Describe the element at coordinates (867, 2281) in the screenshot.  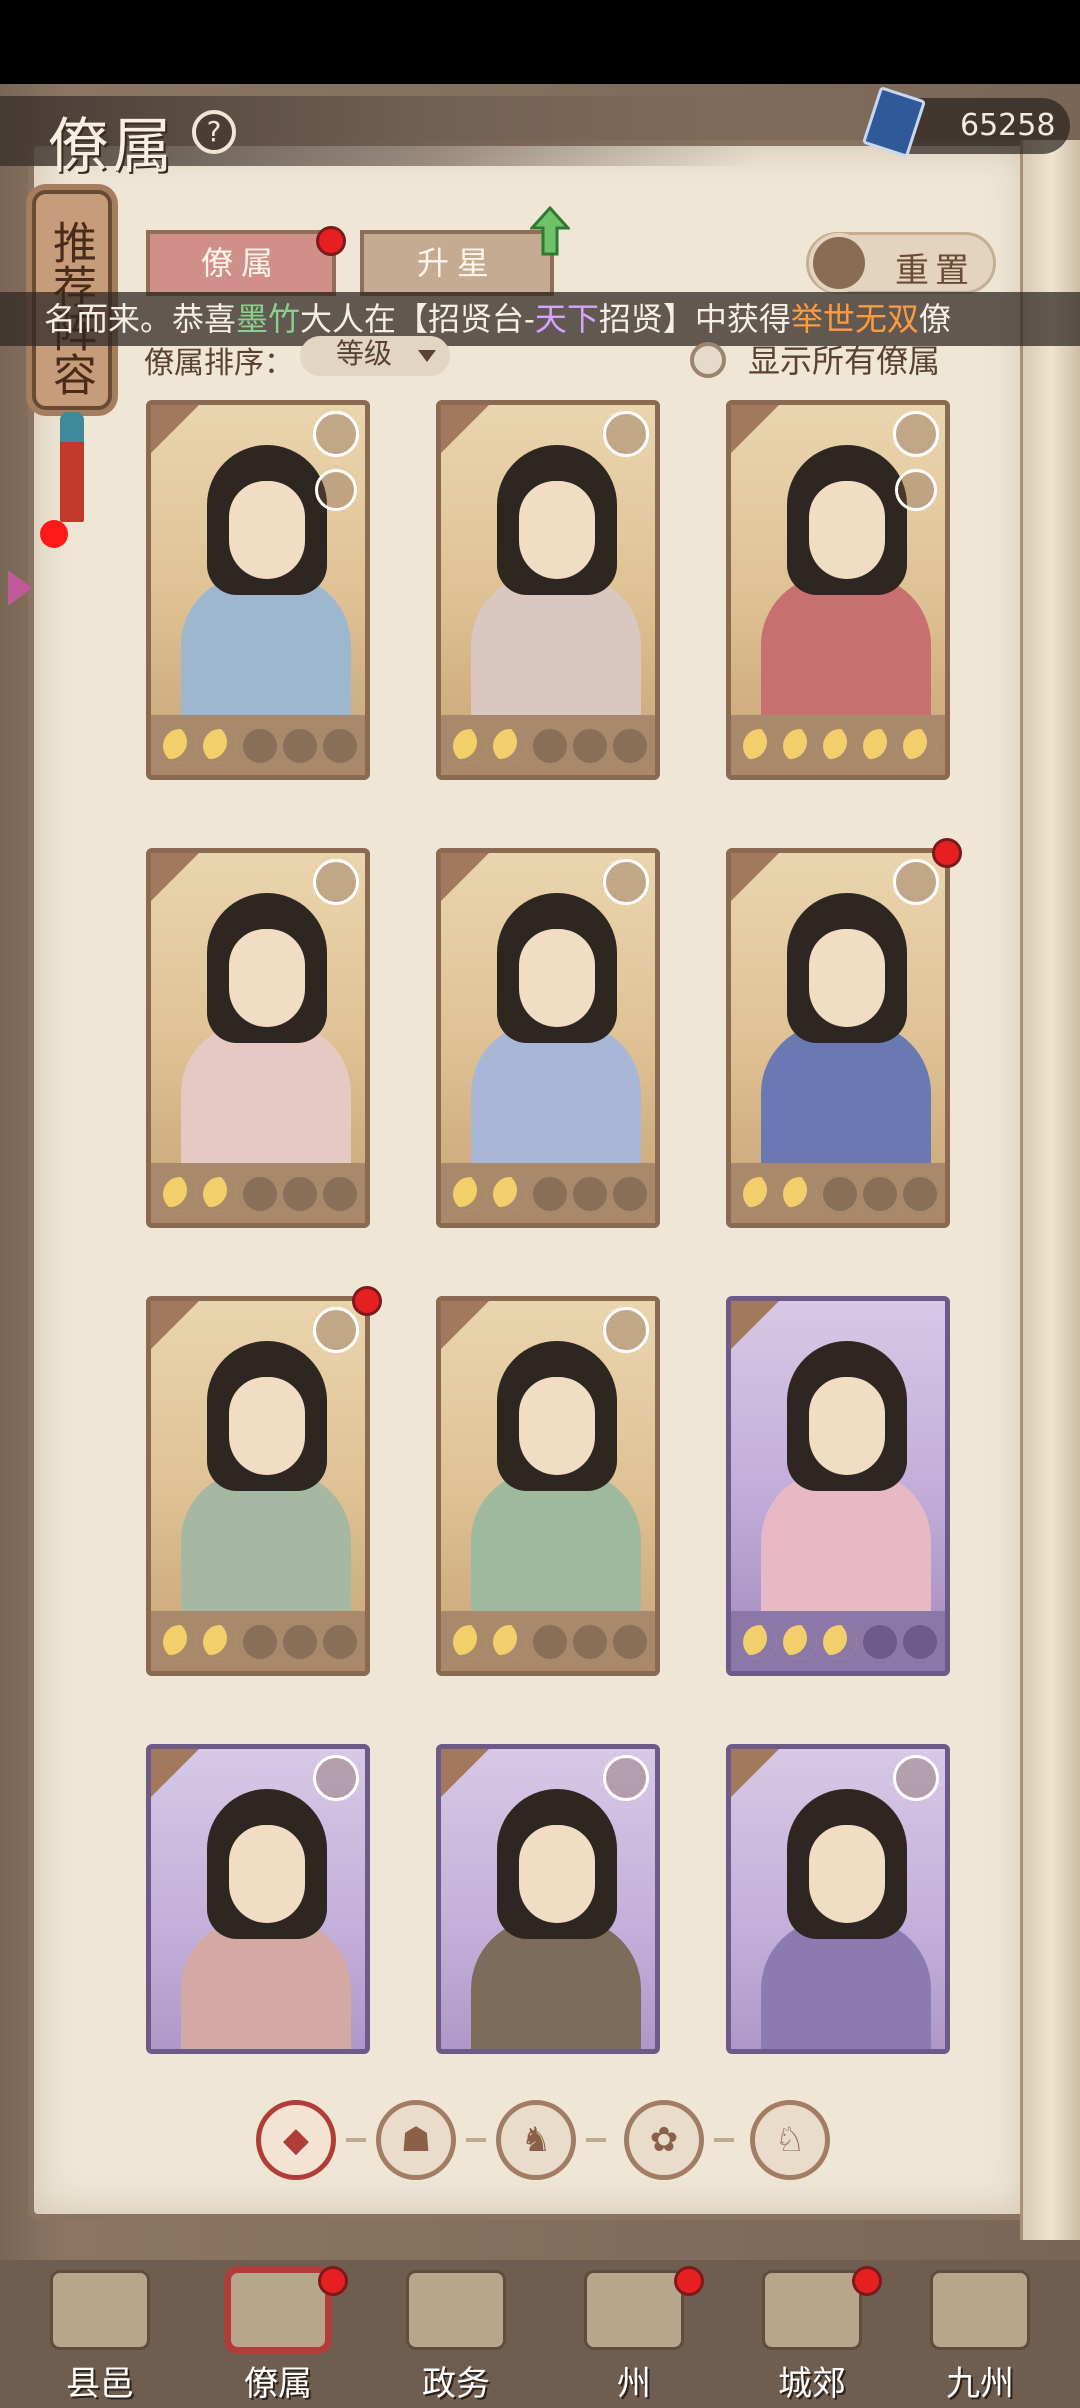
I see `nav-notification-dot` at that location.